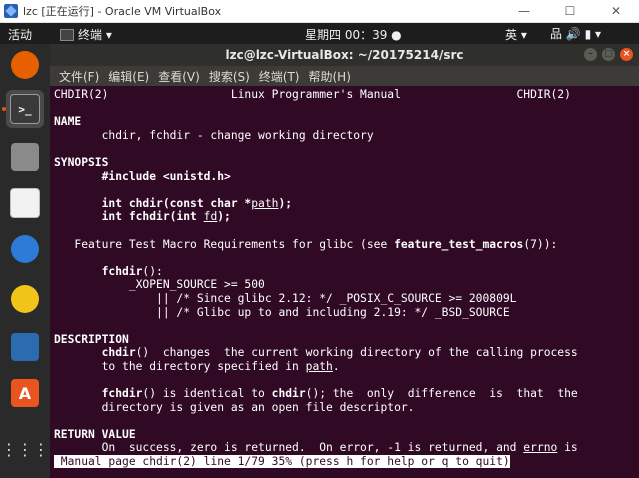 The image size is (639, 478). I want to click on terminal-maximize-button: □, so click(608, 54).